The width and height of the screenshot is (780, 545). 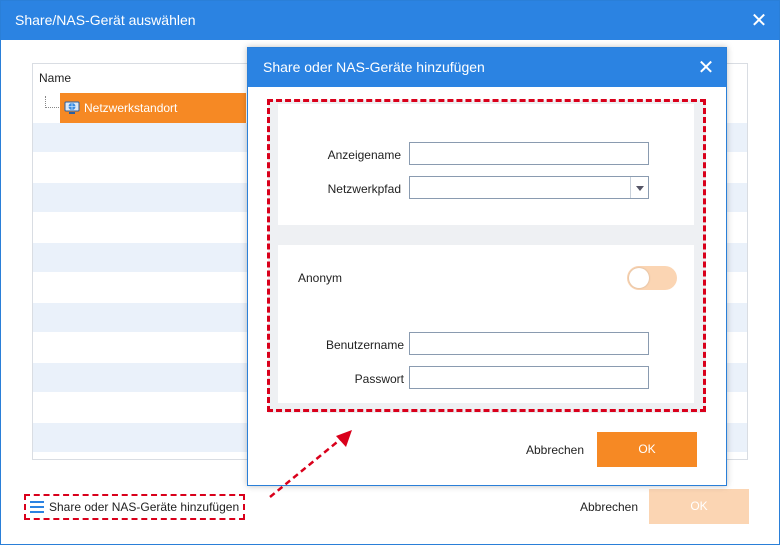 What do you see at coordinates (529, 377) in the screenshot?
I see `password-input` at bounding box center [529, 377].